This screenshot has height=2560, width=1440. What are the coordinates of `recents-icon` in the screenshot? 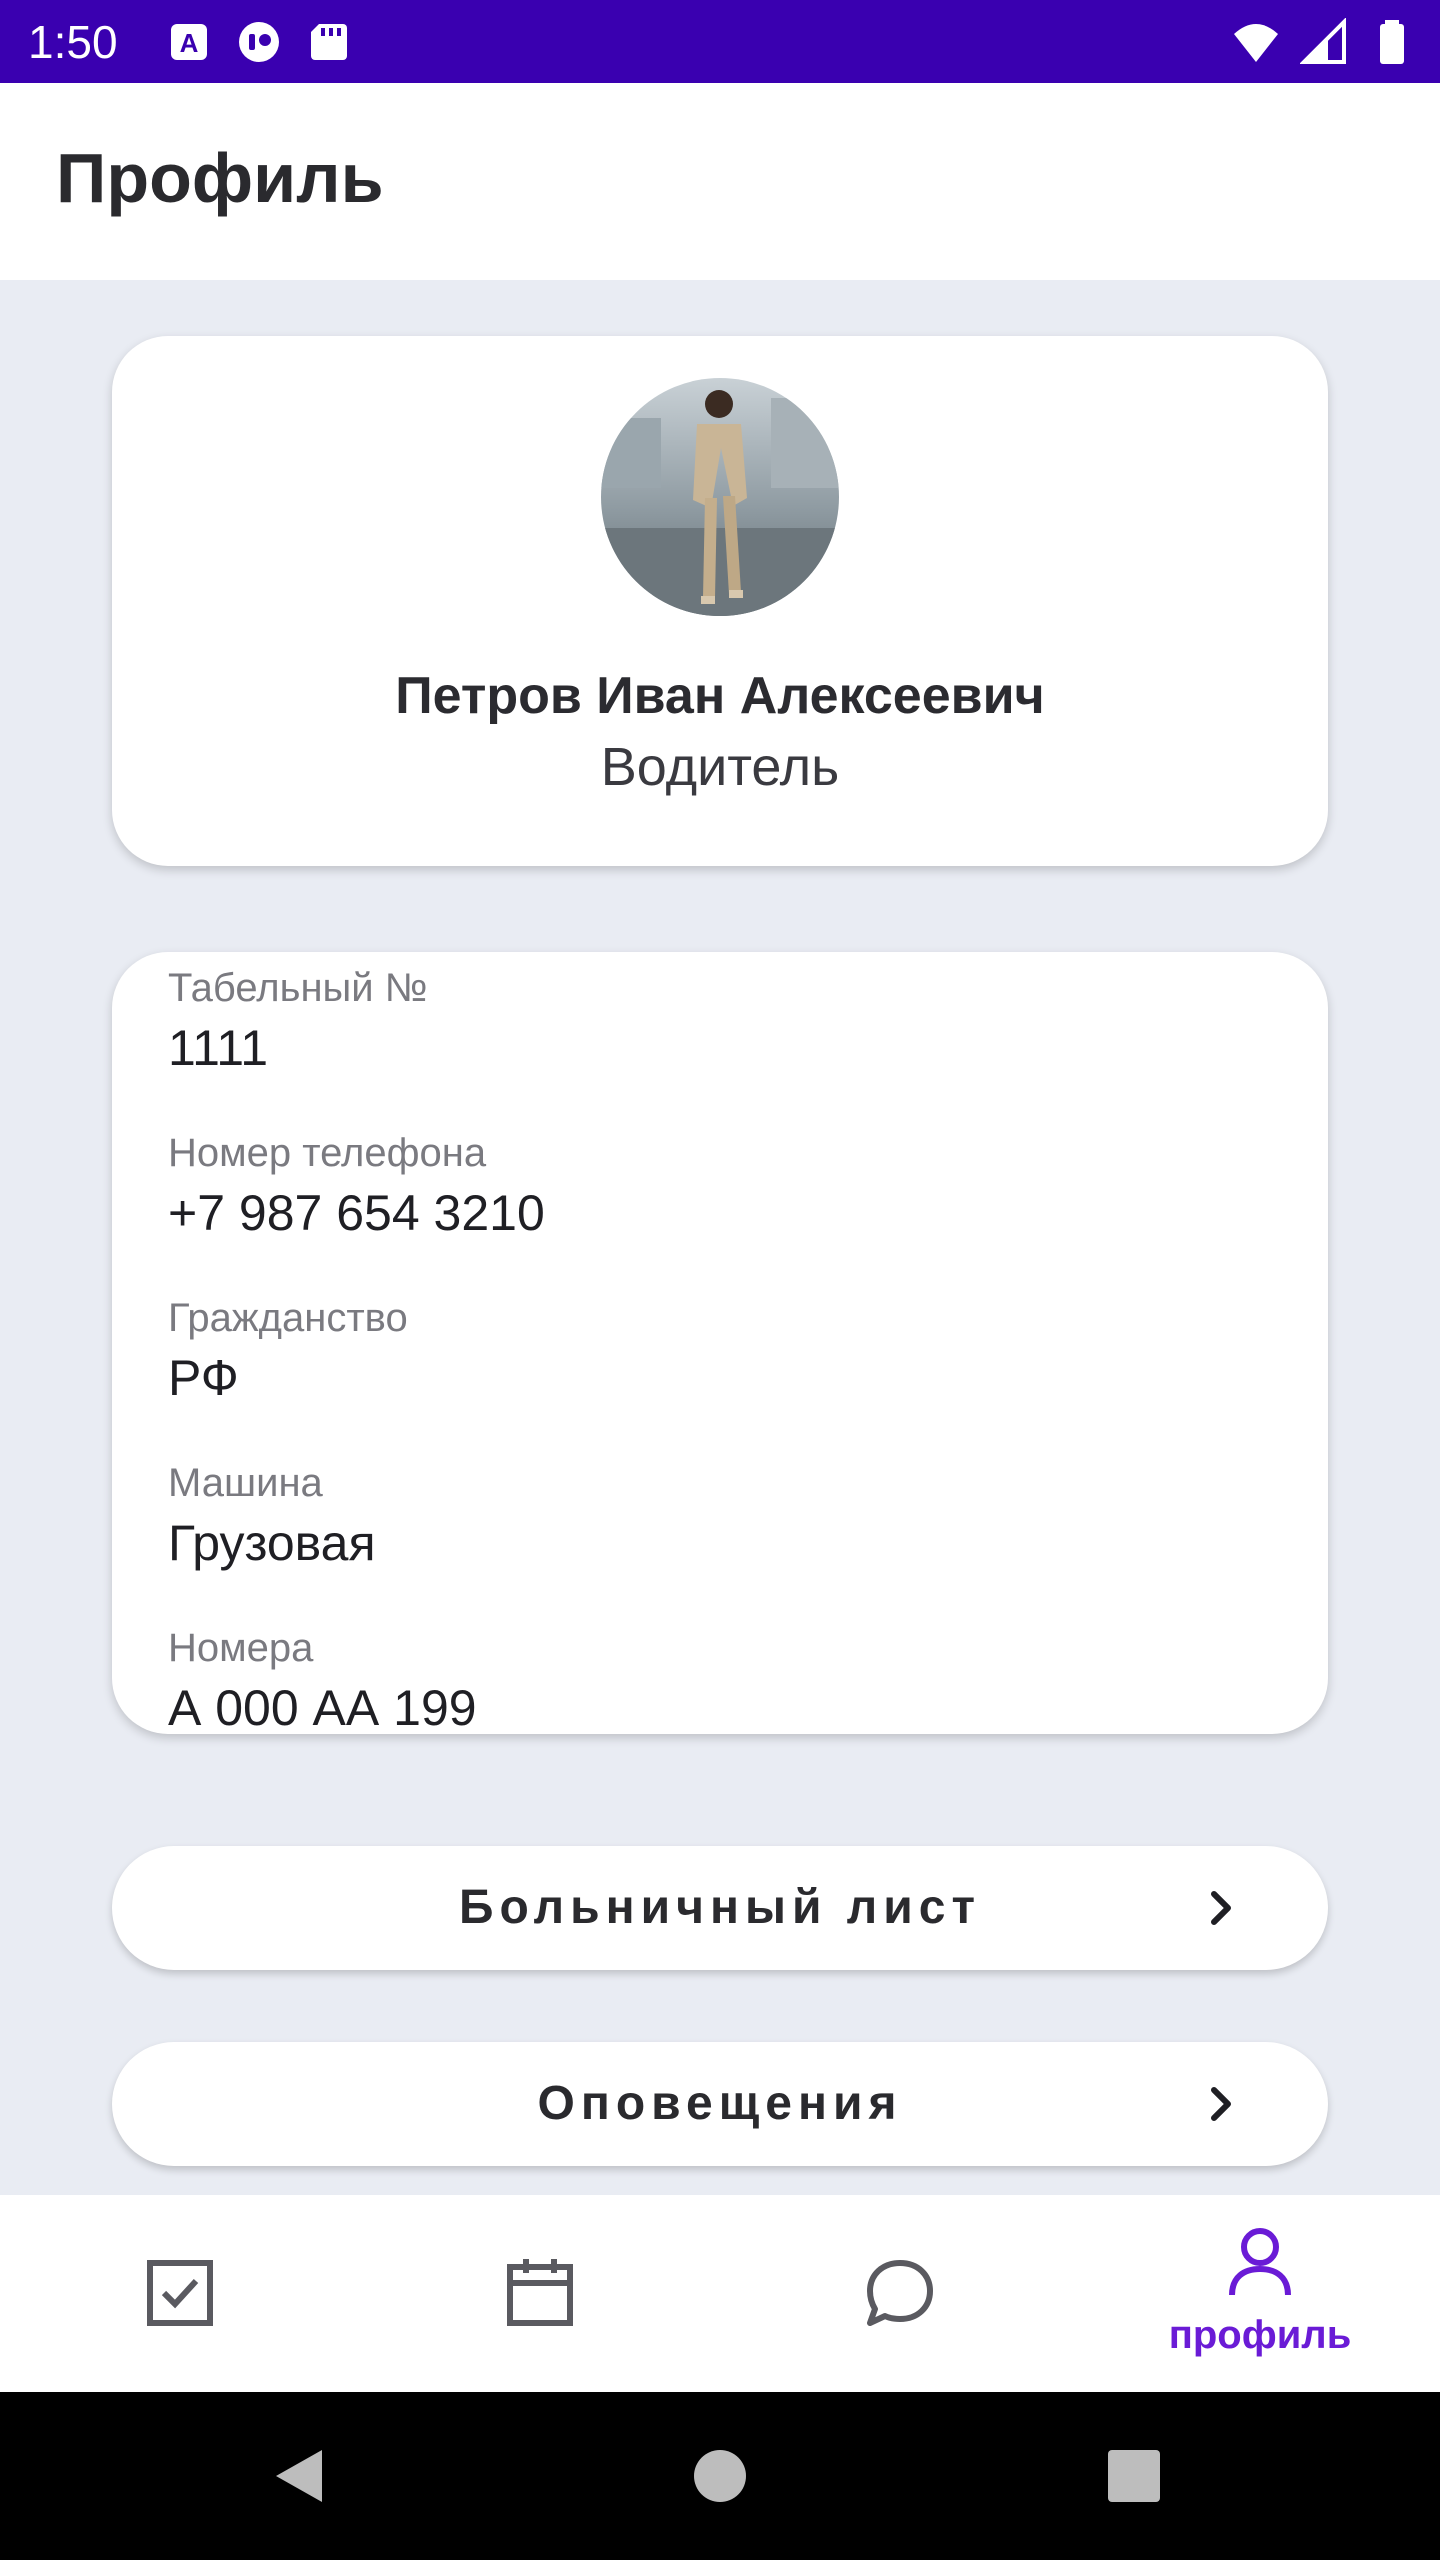 It's located at (1134, 2476).